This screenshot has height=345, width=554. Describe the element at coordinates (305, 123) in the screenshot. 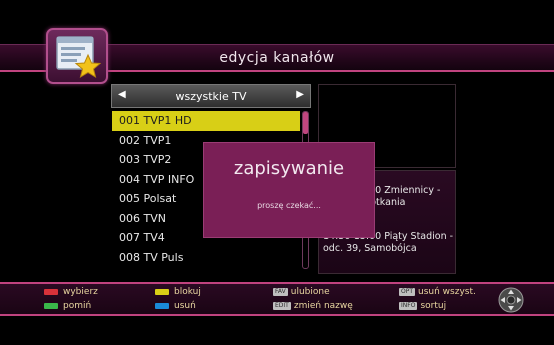

I see `scroll-thumb` at that location.